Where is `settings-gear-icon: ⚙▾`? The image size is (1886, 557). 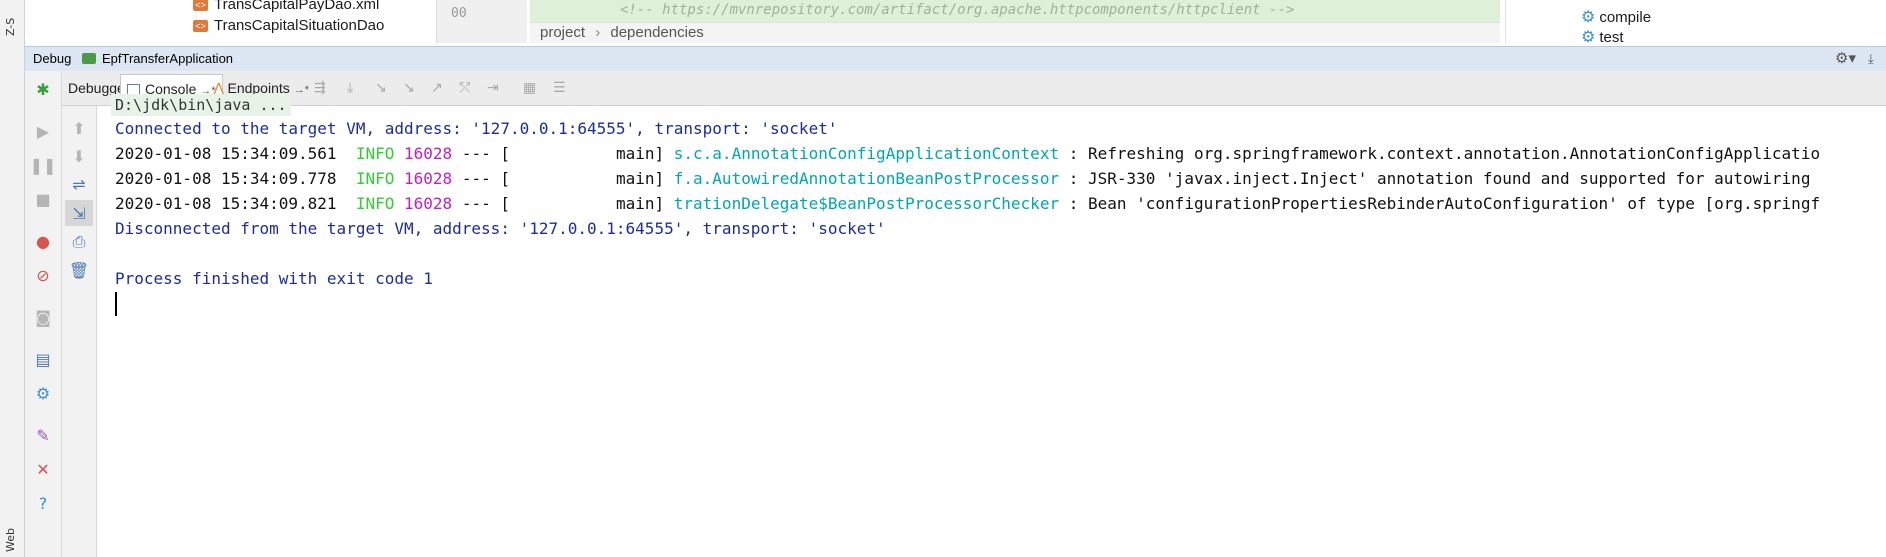 settings-gear-icon: ⚙▾ is located at coordinates (1845, 59).